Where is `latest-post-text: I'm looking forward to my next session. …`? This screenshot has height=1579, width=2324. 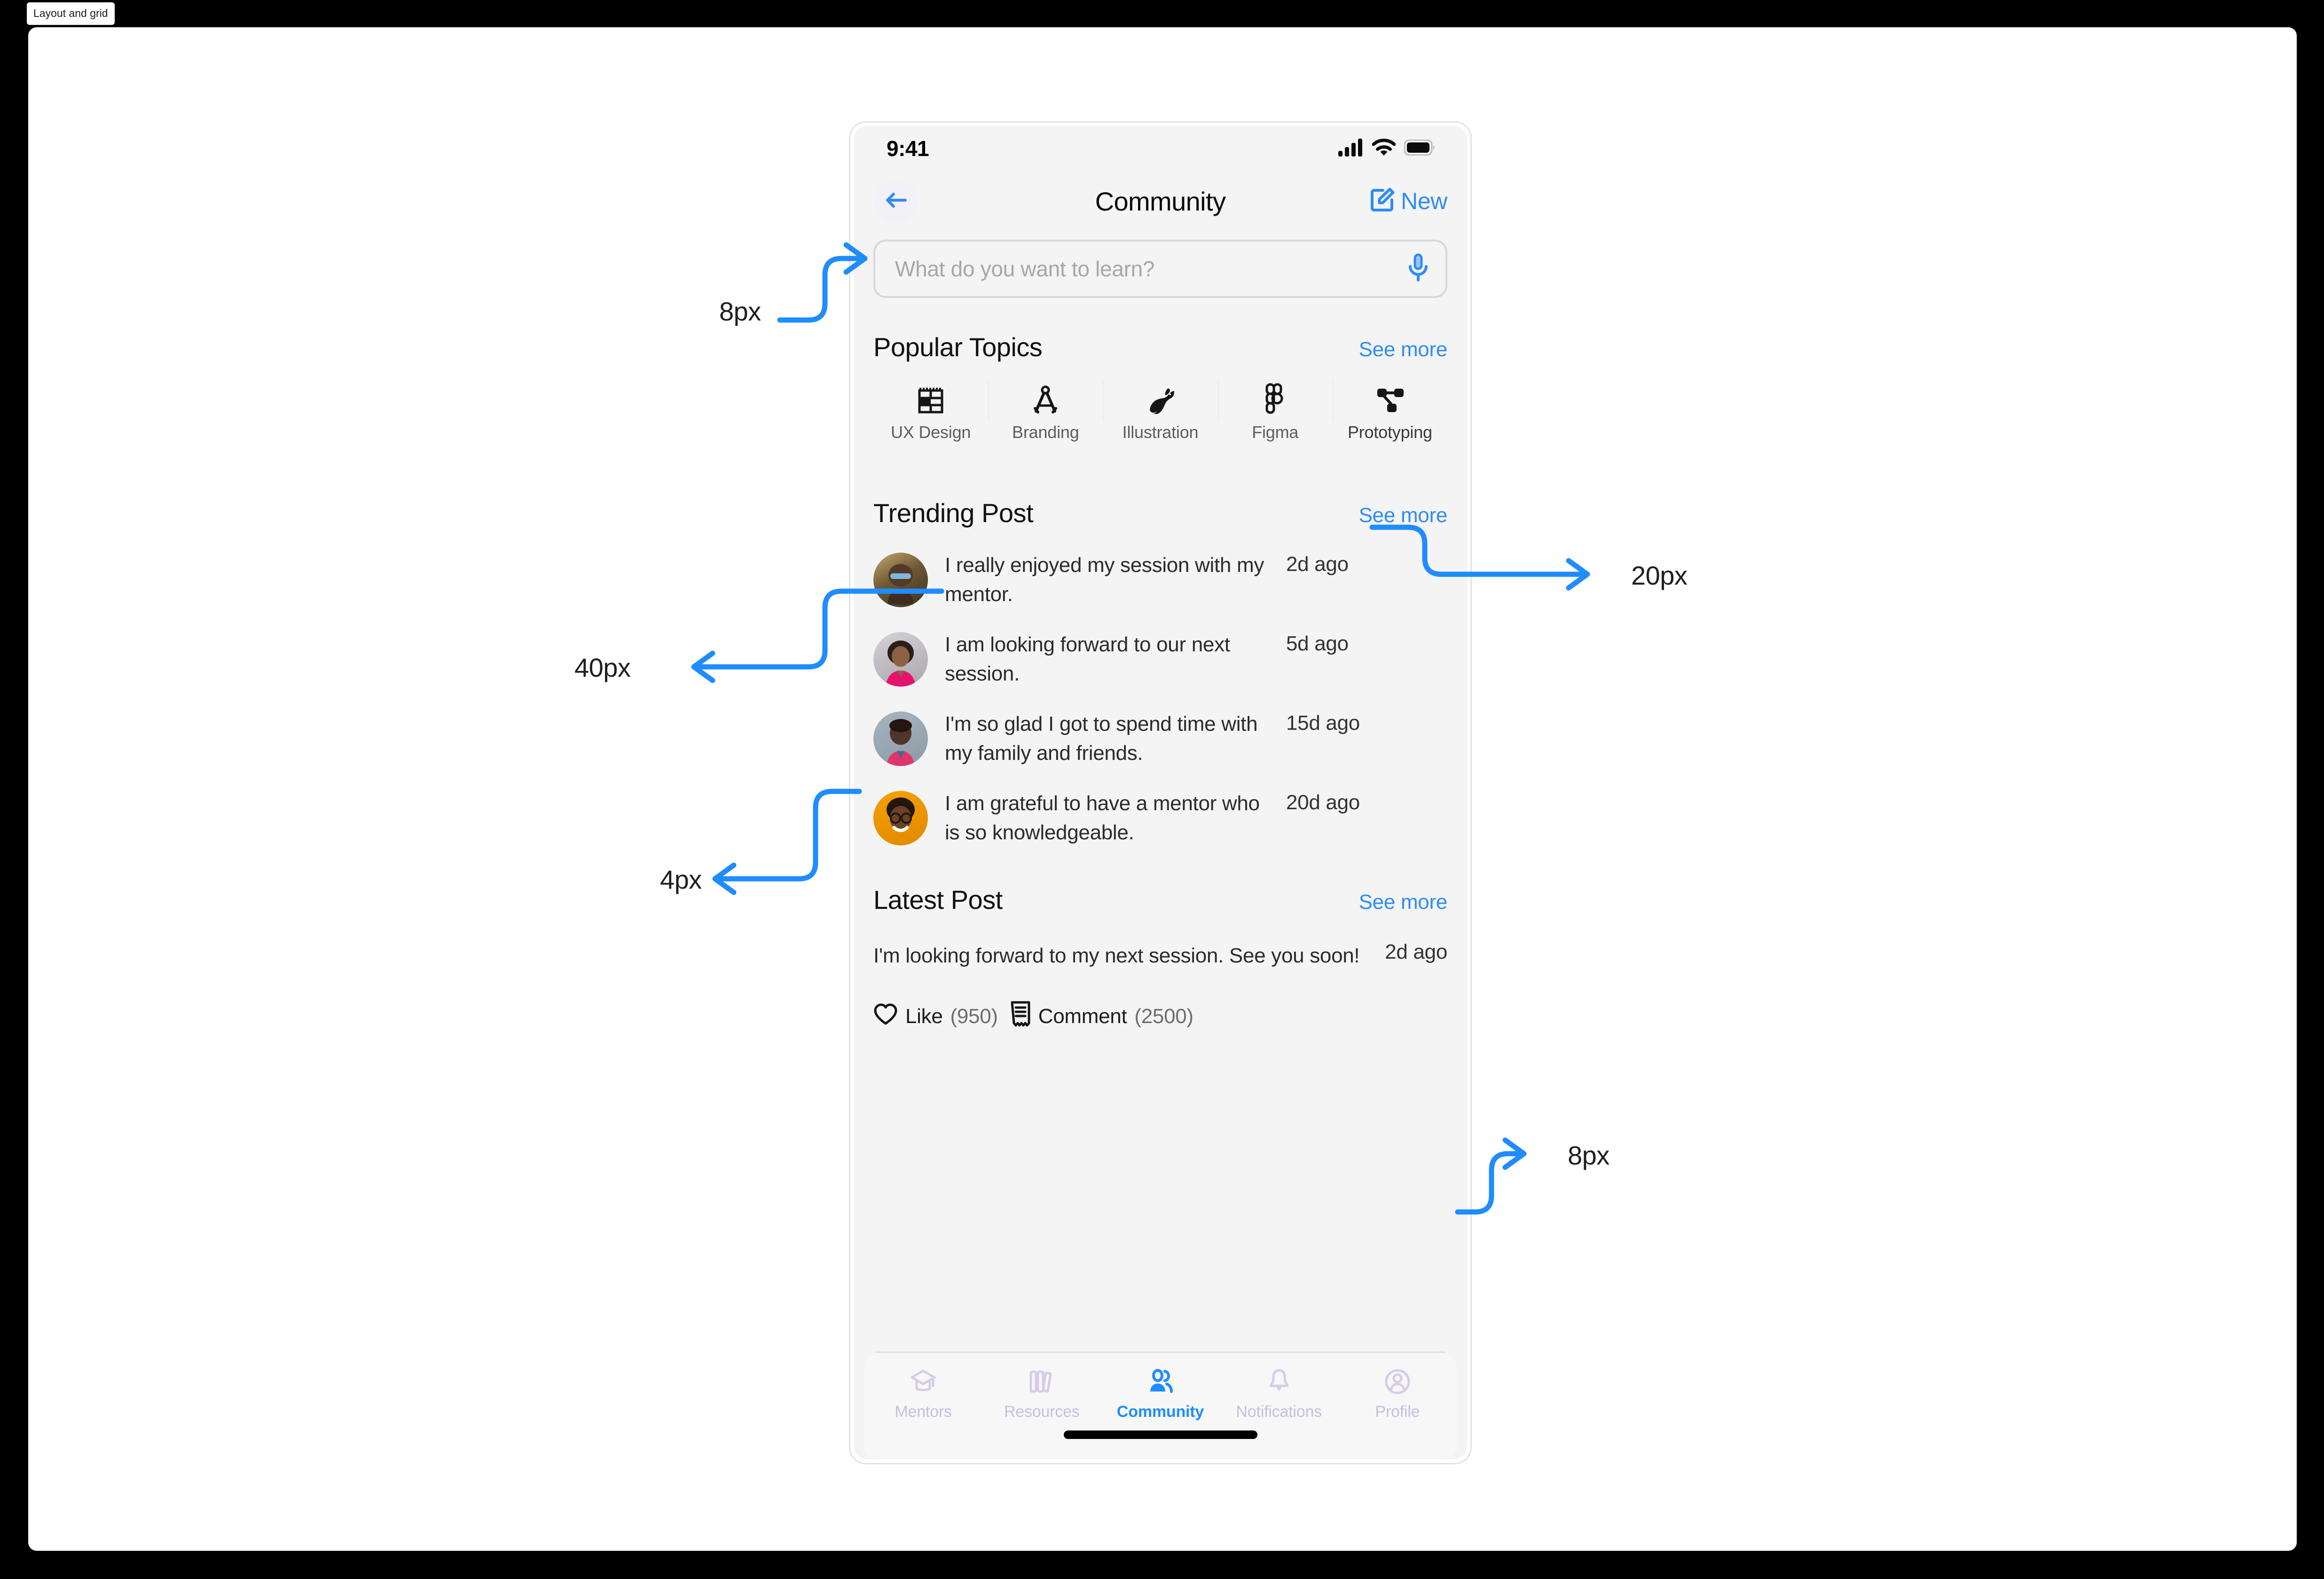
latest-post-text: I'm looking forward to my next session. … is located at coordinates (1116, 955).